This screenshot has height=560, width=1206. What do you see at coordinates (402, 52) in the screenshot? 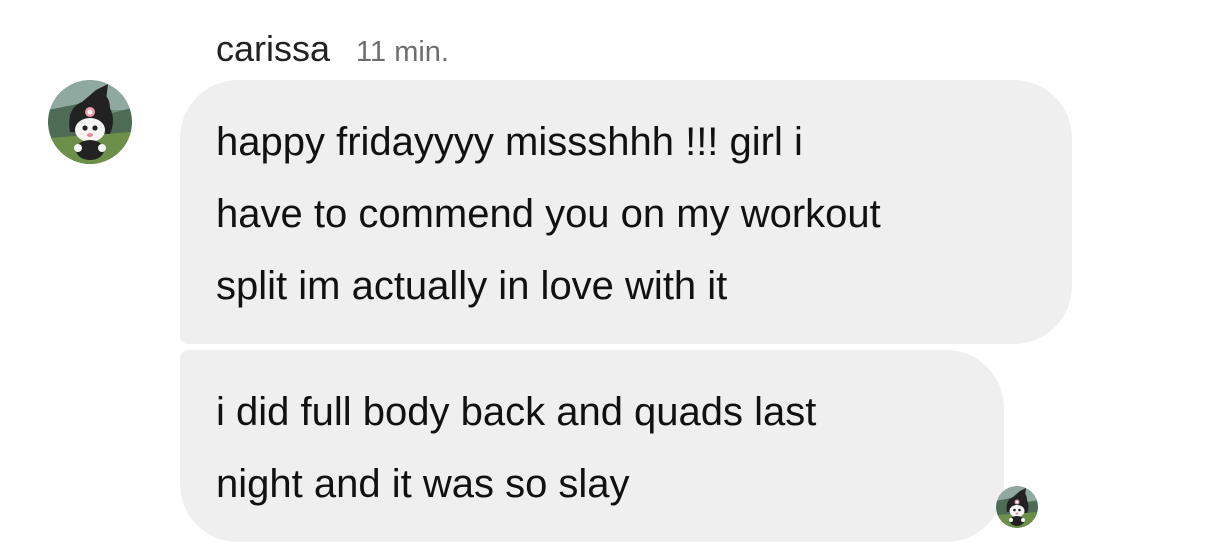
I see `message-timestamp: 11 min.` at bounding box center [402, 52].